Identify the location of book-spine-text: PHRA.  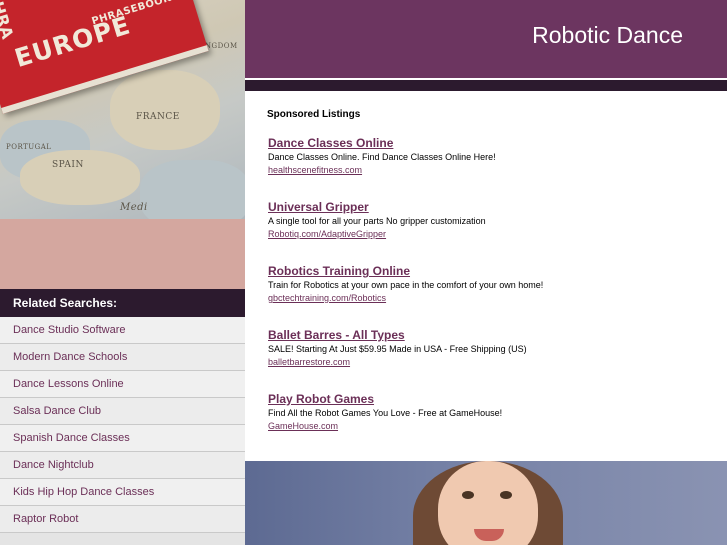
(9, 21).